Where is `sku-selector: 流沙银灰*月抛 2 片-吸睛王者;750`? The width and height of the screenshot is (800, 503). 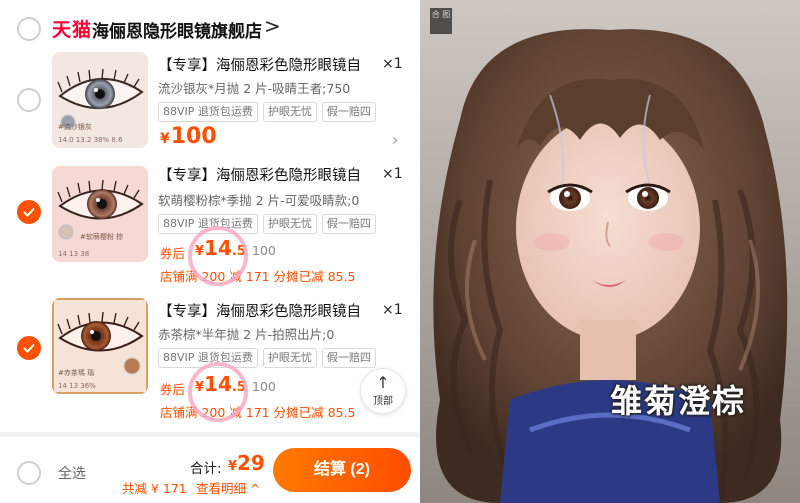 sku-selector: 流沙银灰*月抛 2 片-吸睛王者;750 is located at coordinates (269, 87).